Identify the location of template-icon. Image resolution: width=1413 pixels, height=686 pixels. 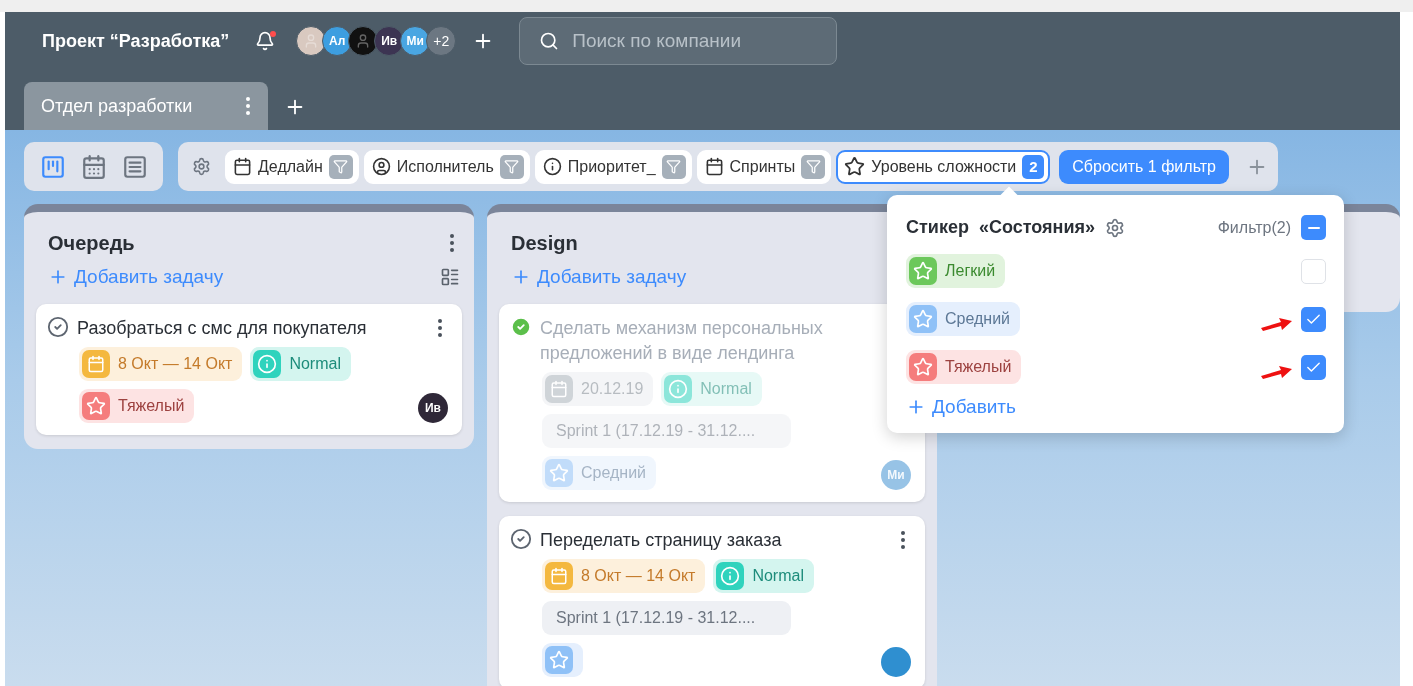
(450, 277).